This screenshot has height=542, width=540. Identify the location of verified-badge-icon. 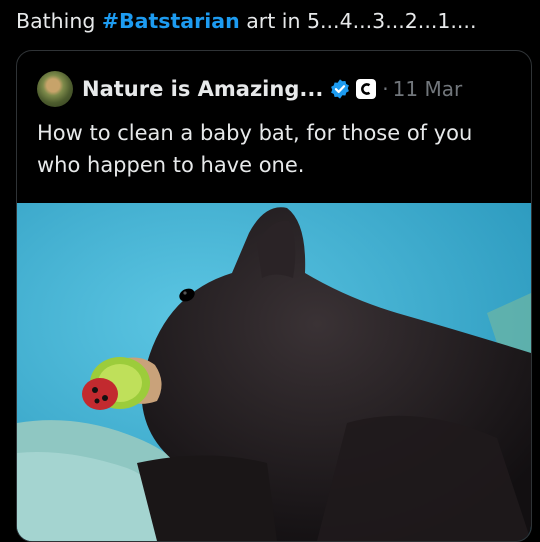
(340, 89).